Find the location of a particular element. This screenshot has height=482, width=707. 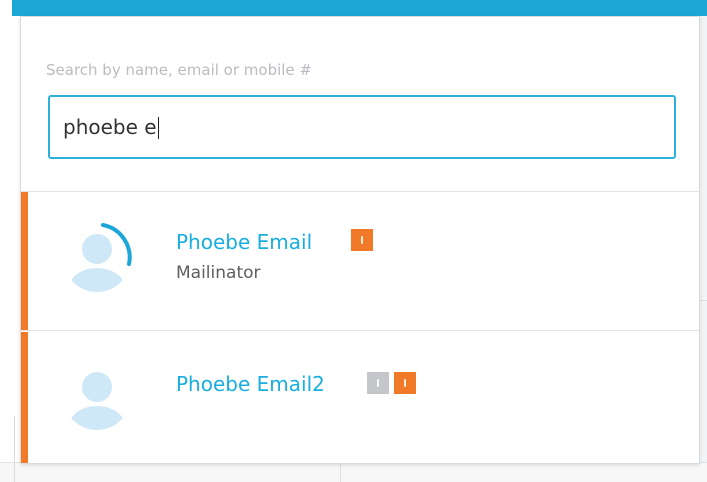

gray-status-badge is located at coordinates (378, 383).